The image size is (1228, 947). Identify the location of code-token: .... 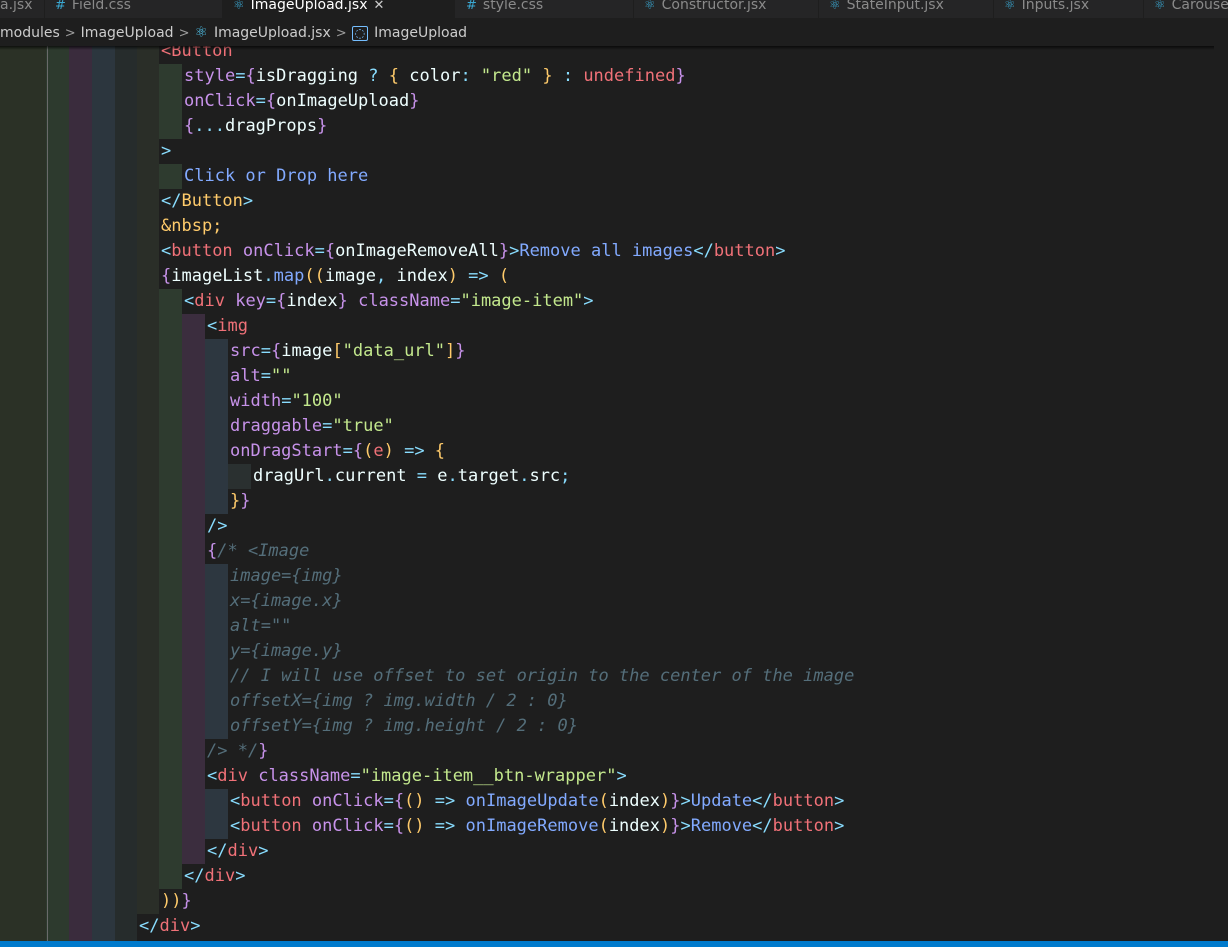
(209, 126).